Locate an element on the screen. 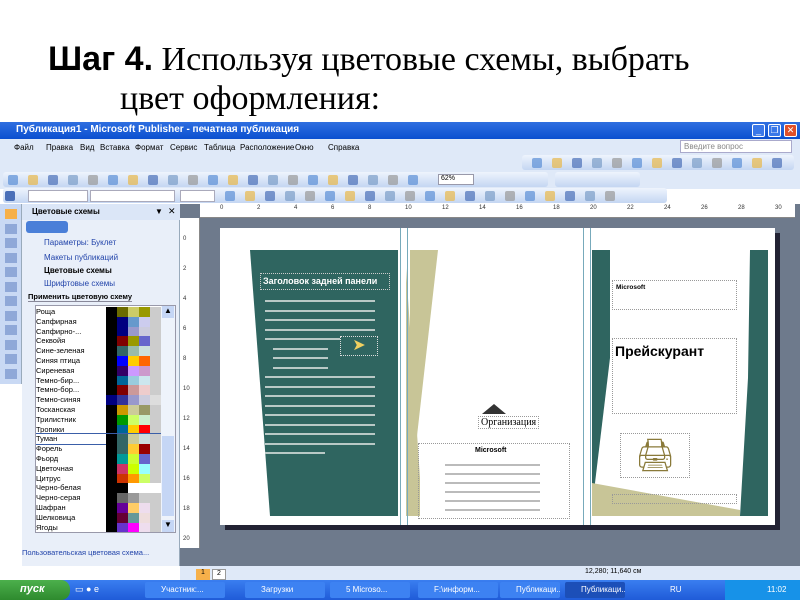 The width and height of the screenshot is (800, 600). menu-8: Окно is located at coordinates (304, 147).